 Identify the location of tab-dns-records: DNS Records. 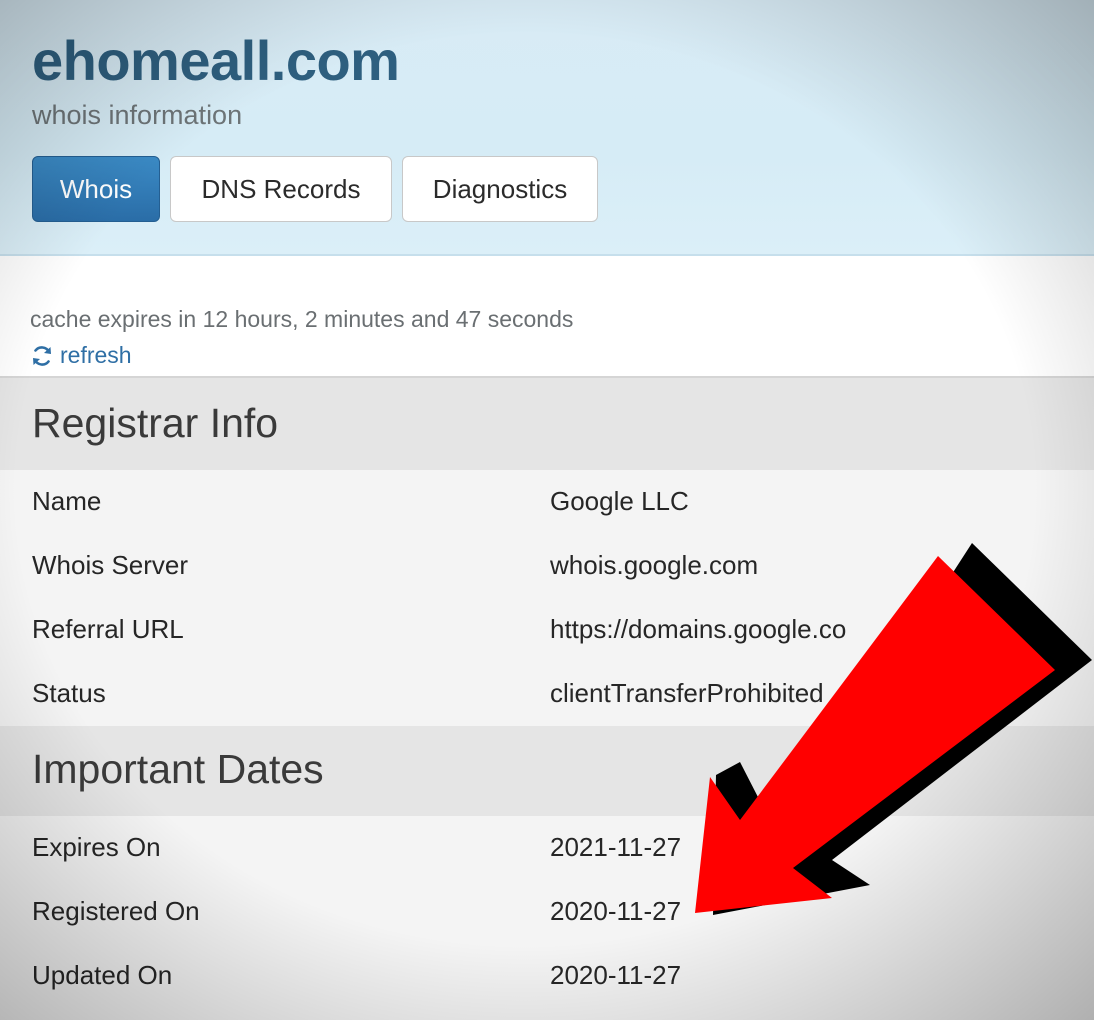
(281, 189).